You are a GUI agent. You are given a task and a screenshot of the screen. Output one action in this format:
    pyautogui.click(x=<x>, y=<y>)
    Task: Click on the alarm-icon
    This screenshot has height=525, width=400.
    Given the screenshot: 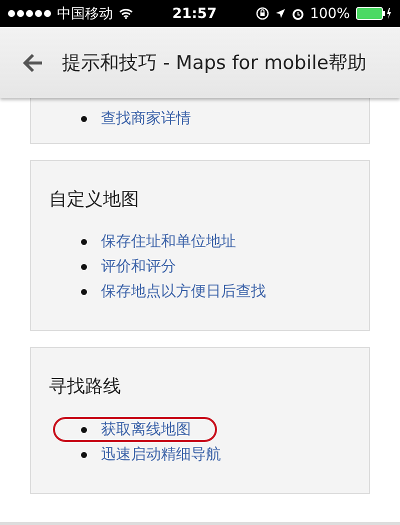 What is the action you would take?
    pyautogui.click(x=298, y=14)
    